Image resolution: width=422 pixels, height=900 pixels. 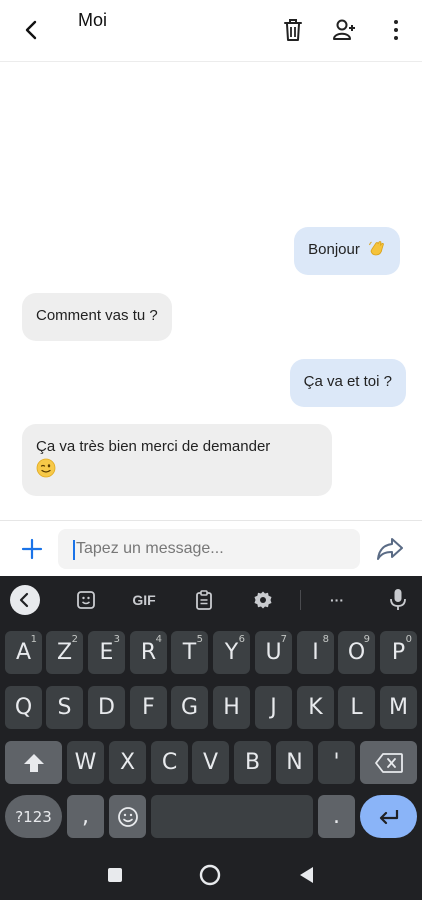 I want to click on more-vert-icon, so click(x=396, y=30).